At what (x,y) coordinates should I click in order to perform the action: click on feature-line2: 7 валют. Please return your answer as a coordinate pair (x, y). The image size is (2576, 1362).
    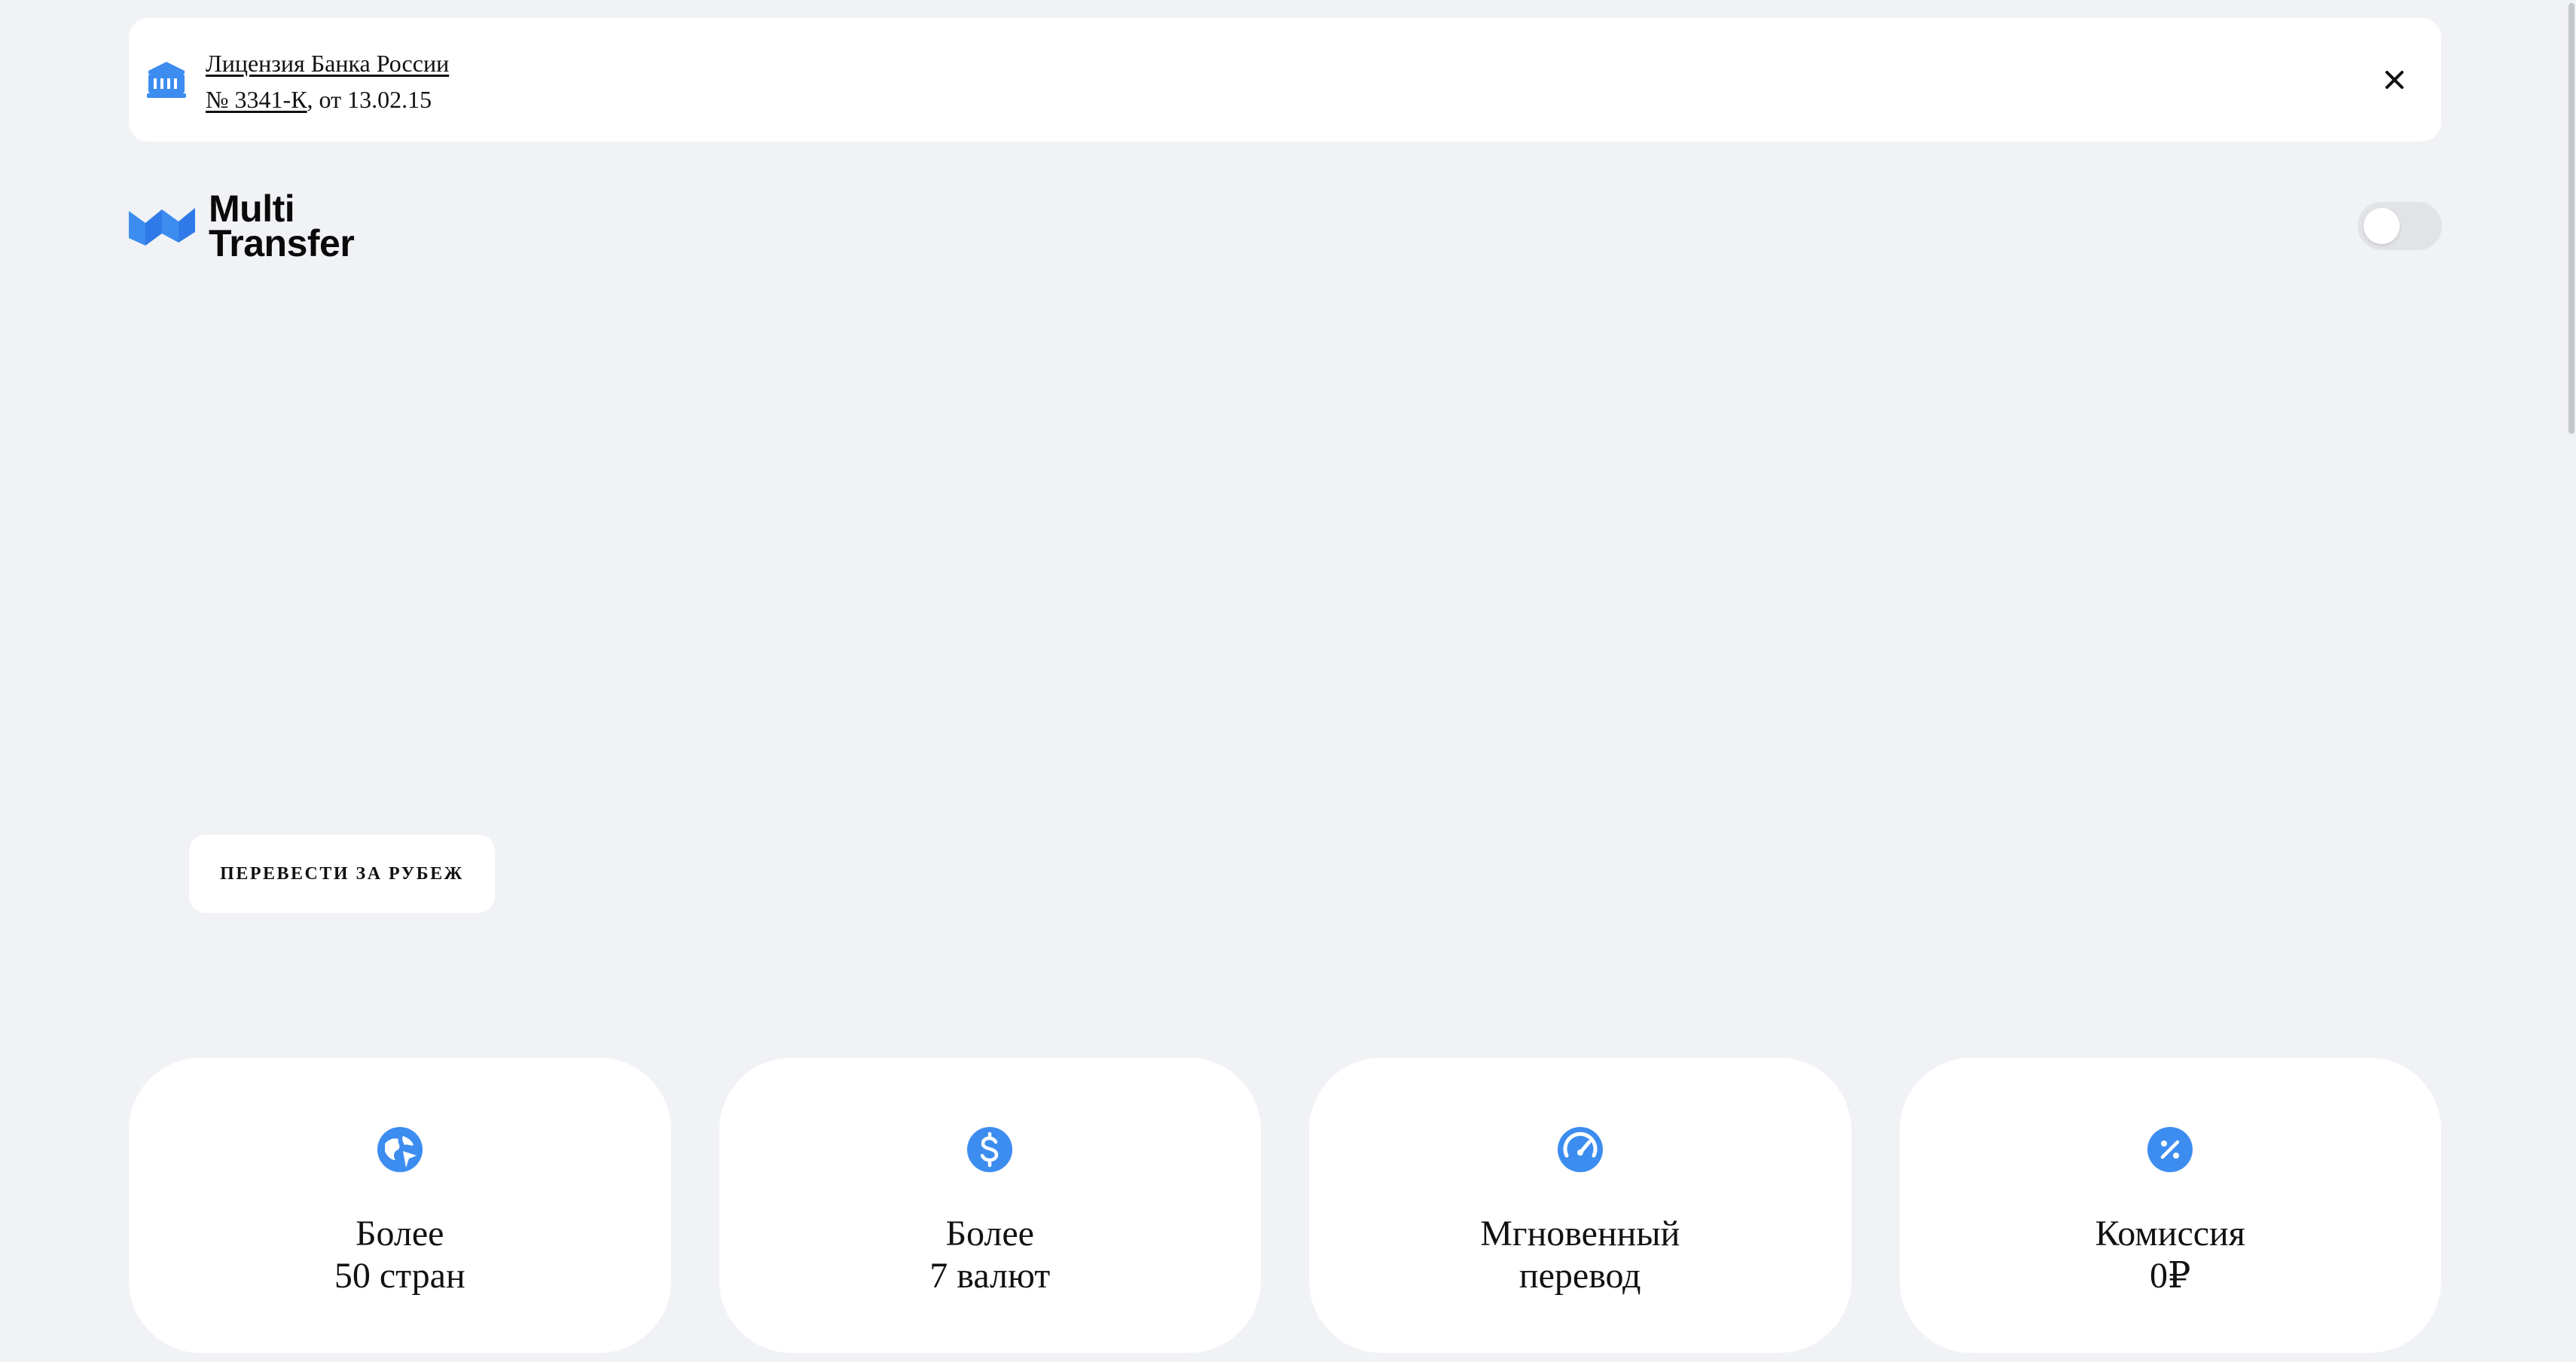
    Looking at the image, I should click on (990, 1276).